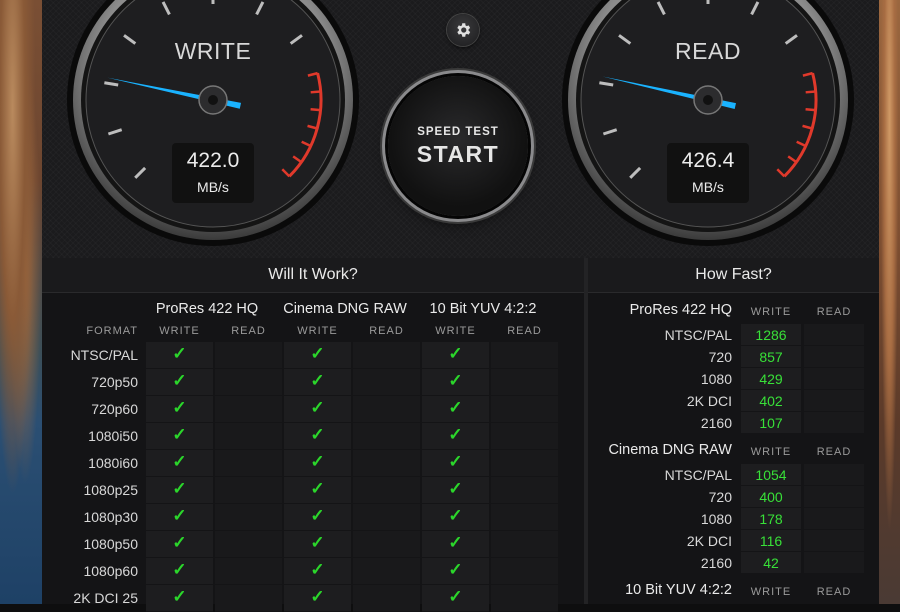  Describe the element at coordinates (110, 490) in the screenshot. I see `format-label: 1080p25` at that location.